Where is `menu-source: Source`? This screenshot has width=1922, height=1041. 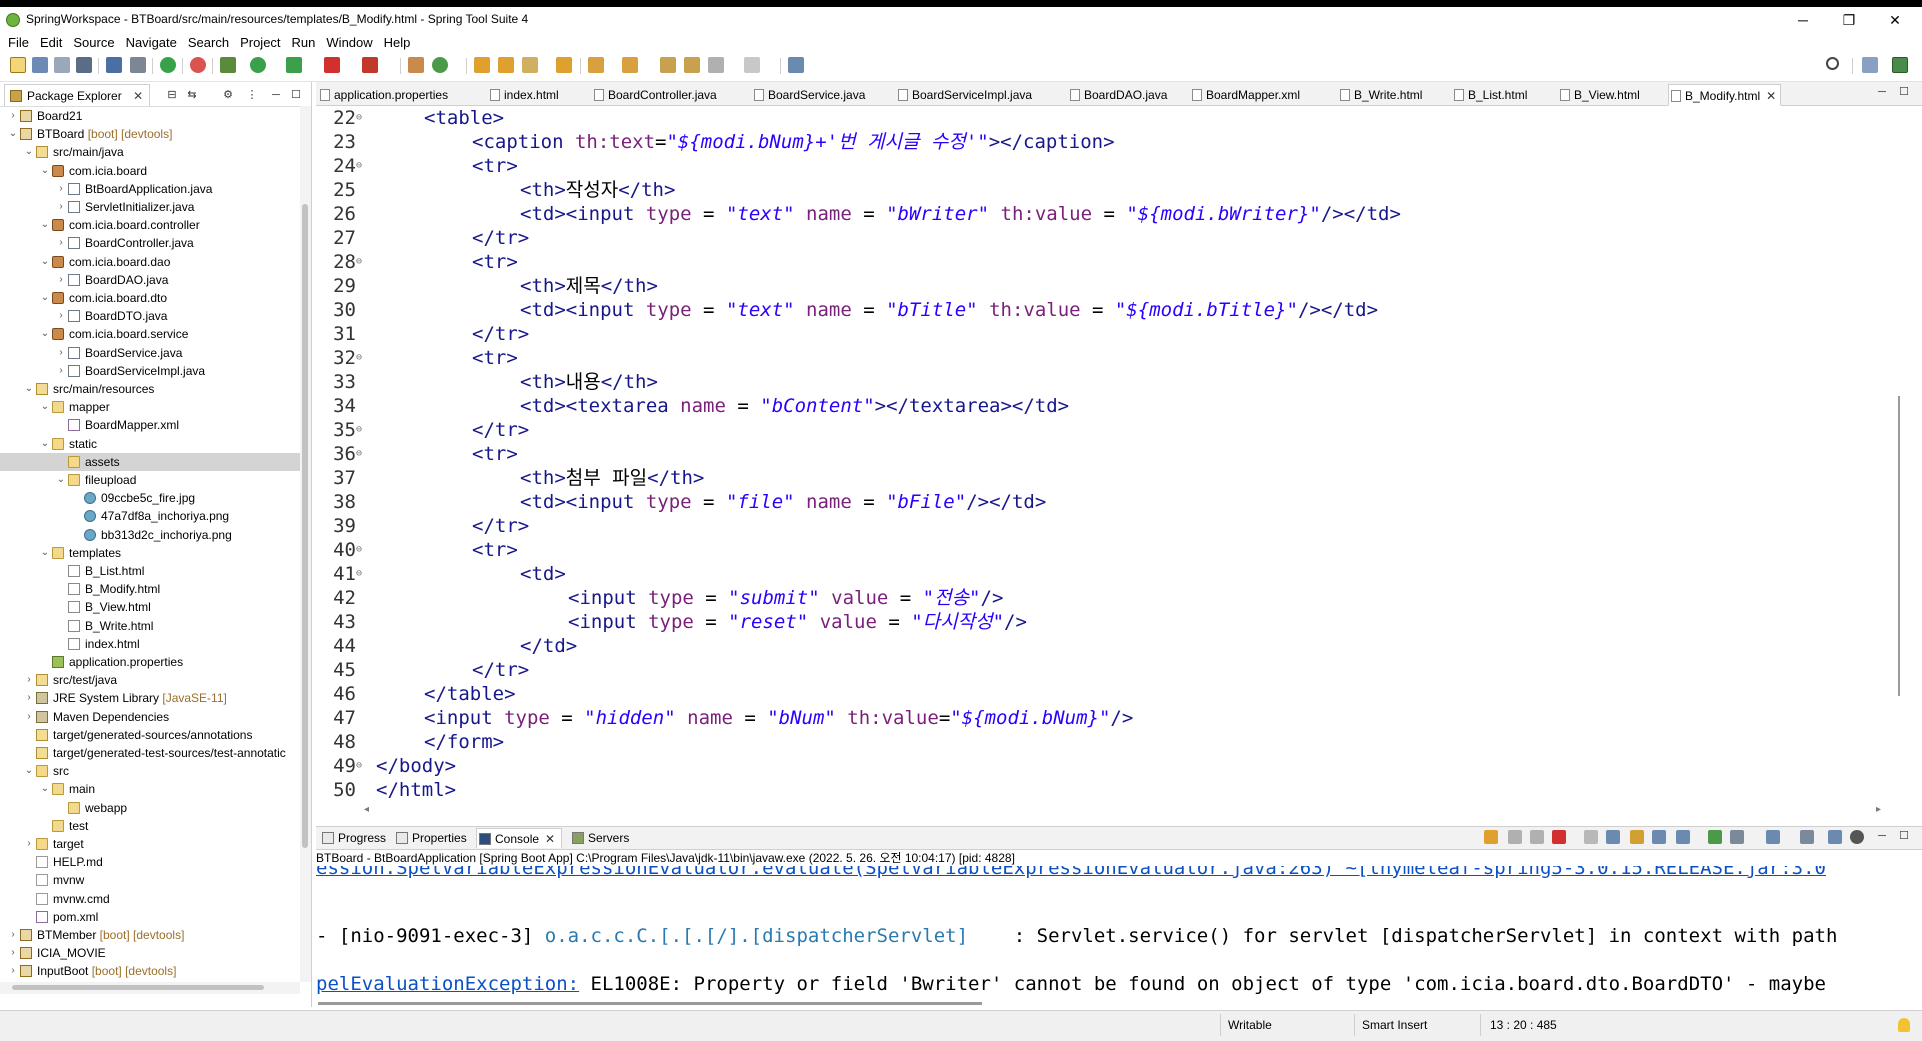 menu-source: Source is located at coordinates (95, 42).